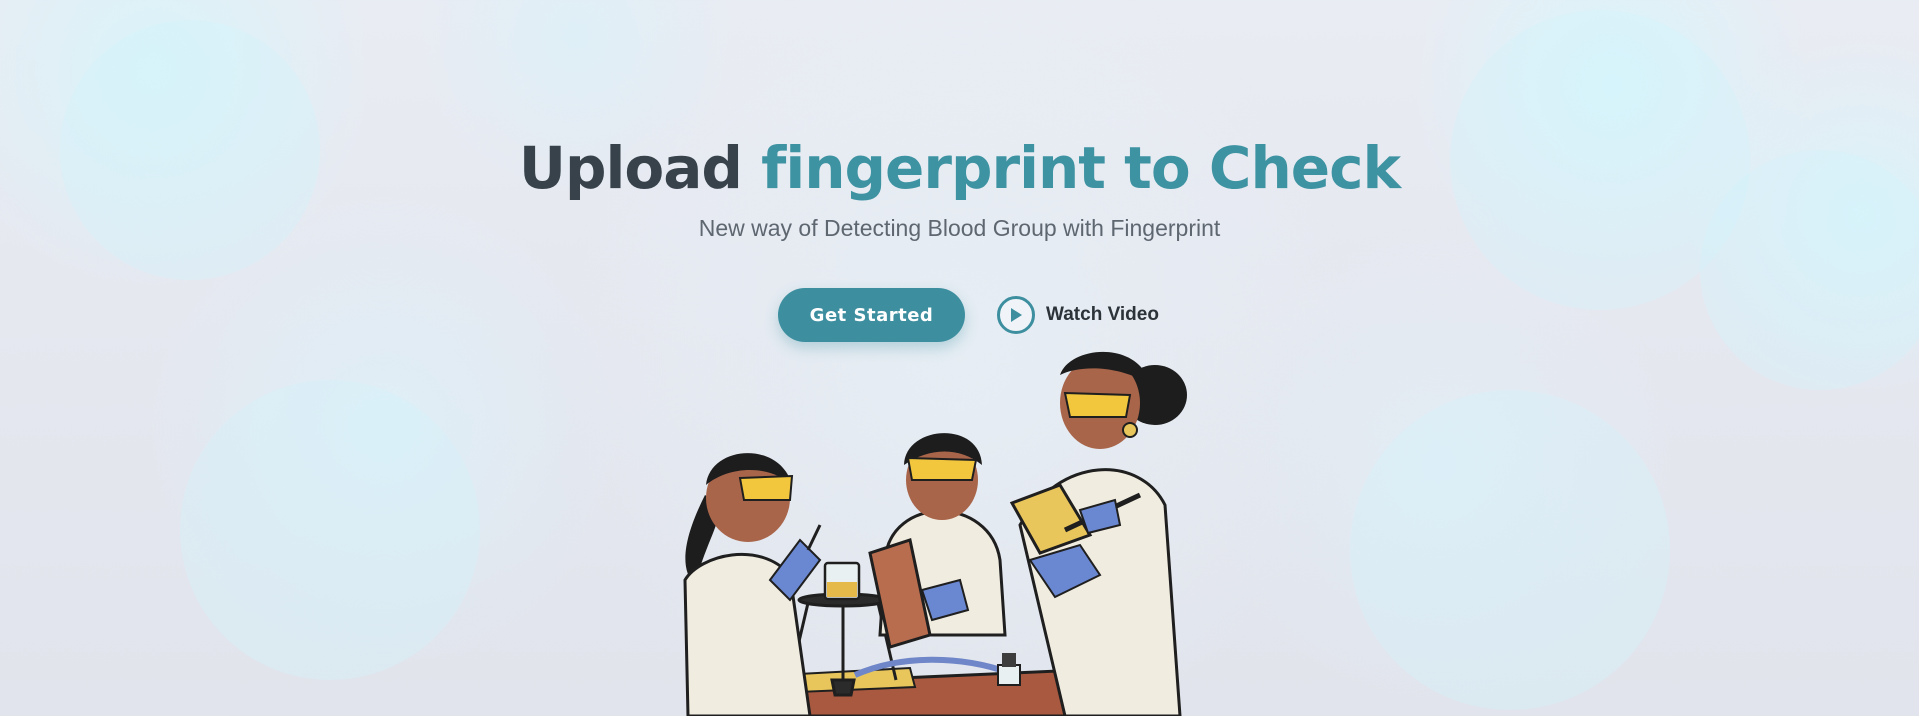  I want to click on watch-video-button: Watch Video, so click(1078, 315).